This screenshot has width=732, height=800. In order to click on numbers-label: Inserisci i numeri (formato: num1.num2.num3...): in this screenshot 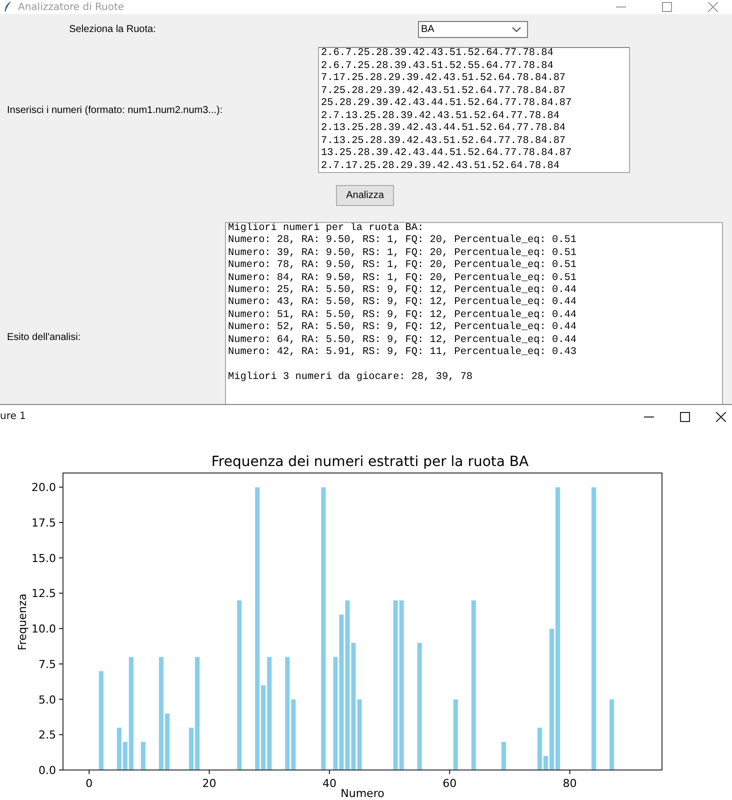, I will do `click(115, 110)`.